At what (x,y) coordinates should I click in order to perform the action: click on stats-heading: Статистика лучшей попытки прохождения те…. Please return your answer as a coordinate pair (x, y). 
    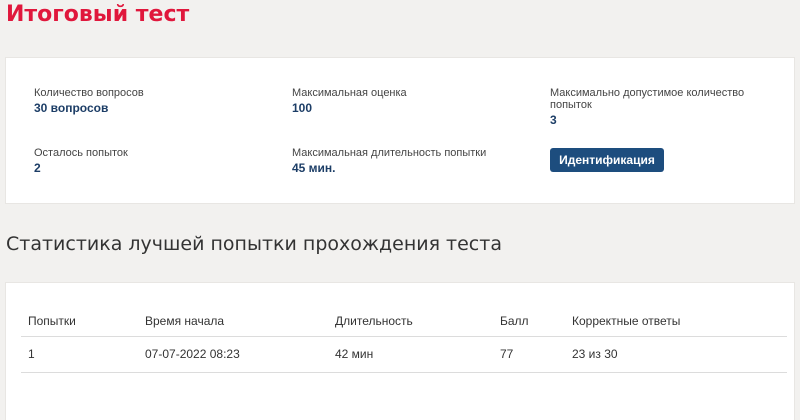
    Looking at the image, I should click on (254, 244).